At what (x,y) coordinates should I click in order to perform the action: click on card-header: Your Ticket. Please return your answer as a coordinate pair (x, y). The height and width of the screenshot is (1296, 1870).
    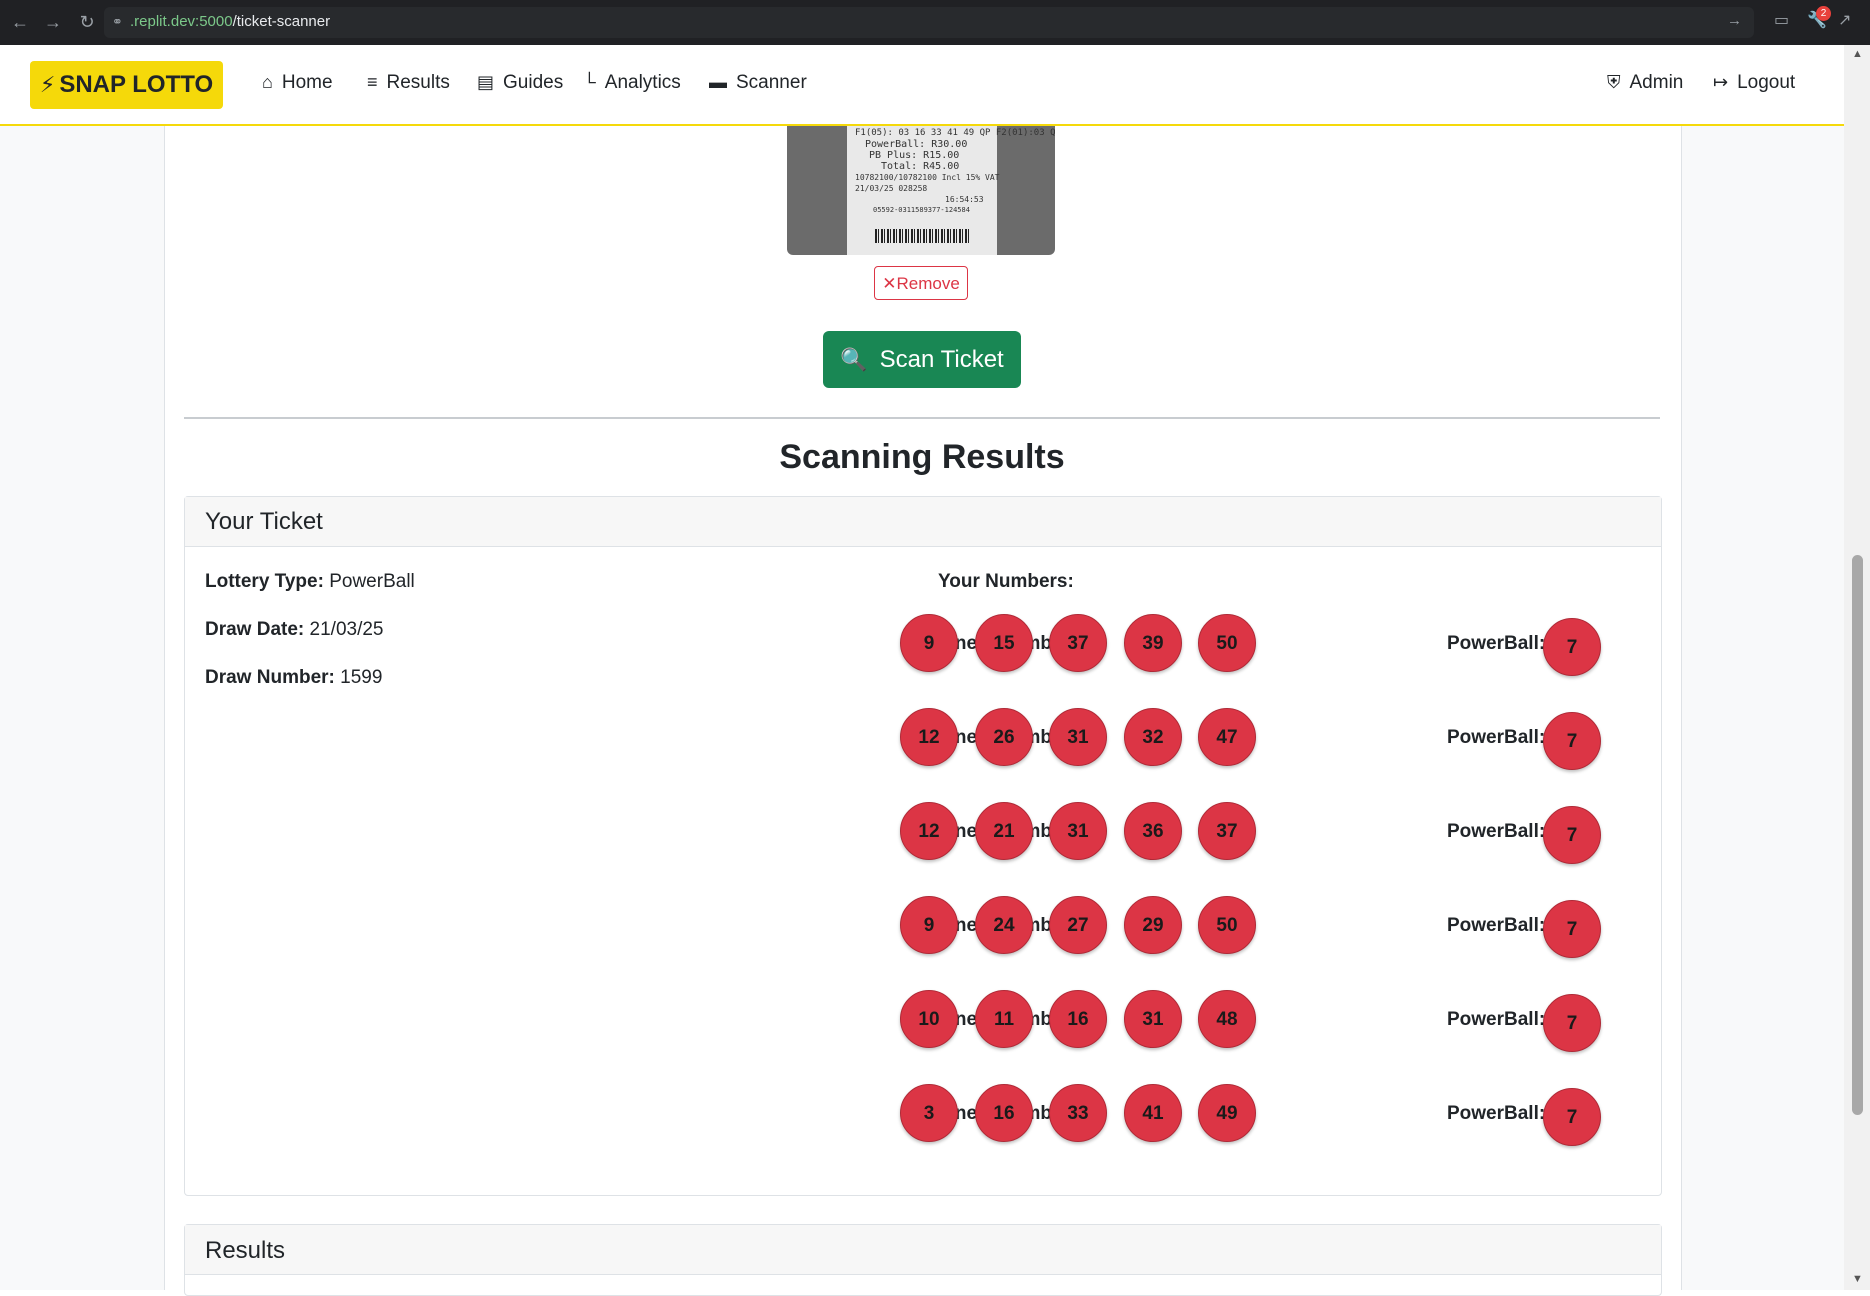
    Looking at the image, I should click on (923, 522).